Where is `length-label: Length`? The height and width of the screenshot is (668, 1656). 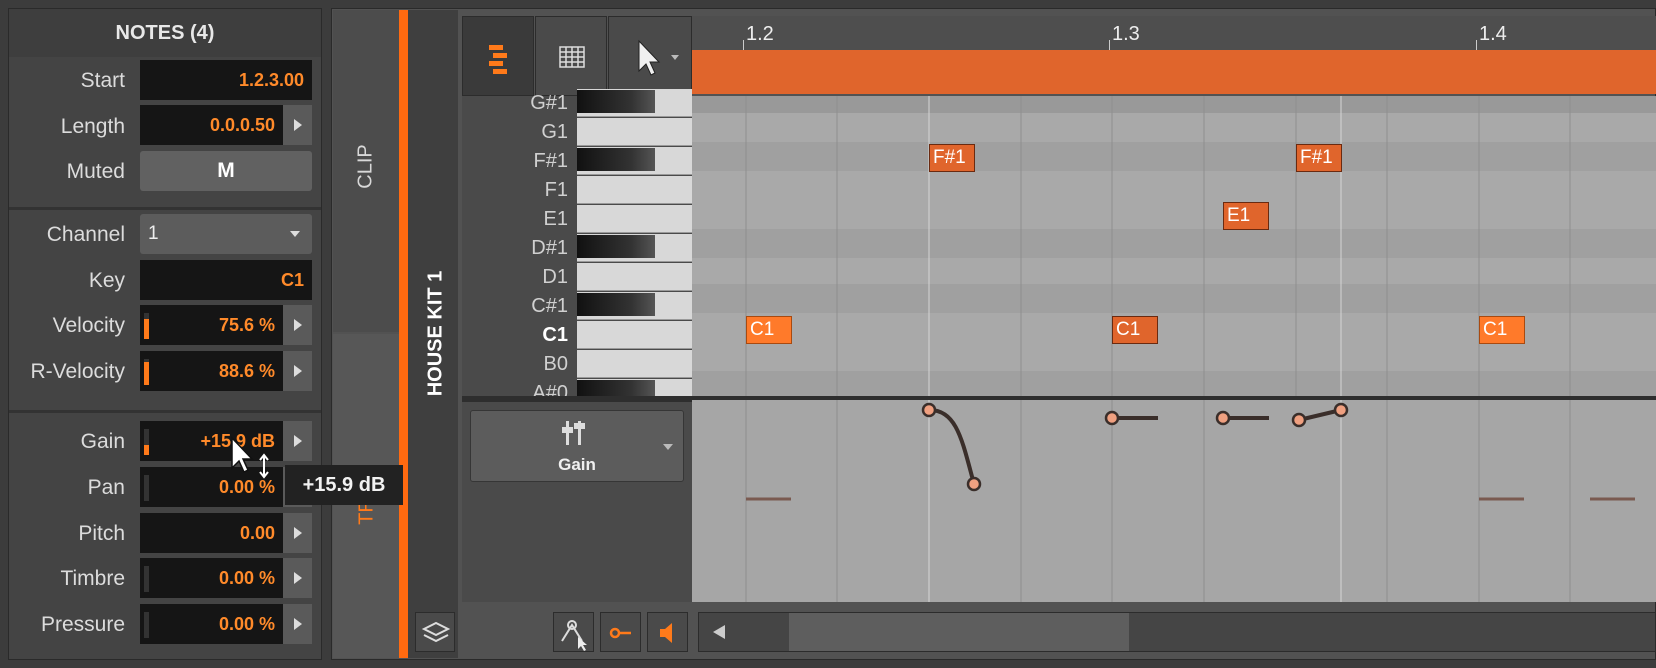
length-label: Length is located at coordinates (92, 126).